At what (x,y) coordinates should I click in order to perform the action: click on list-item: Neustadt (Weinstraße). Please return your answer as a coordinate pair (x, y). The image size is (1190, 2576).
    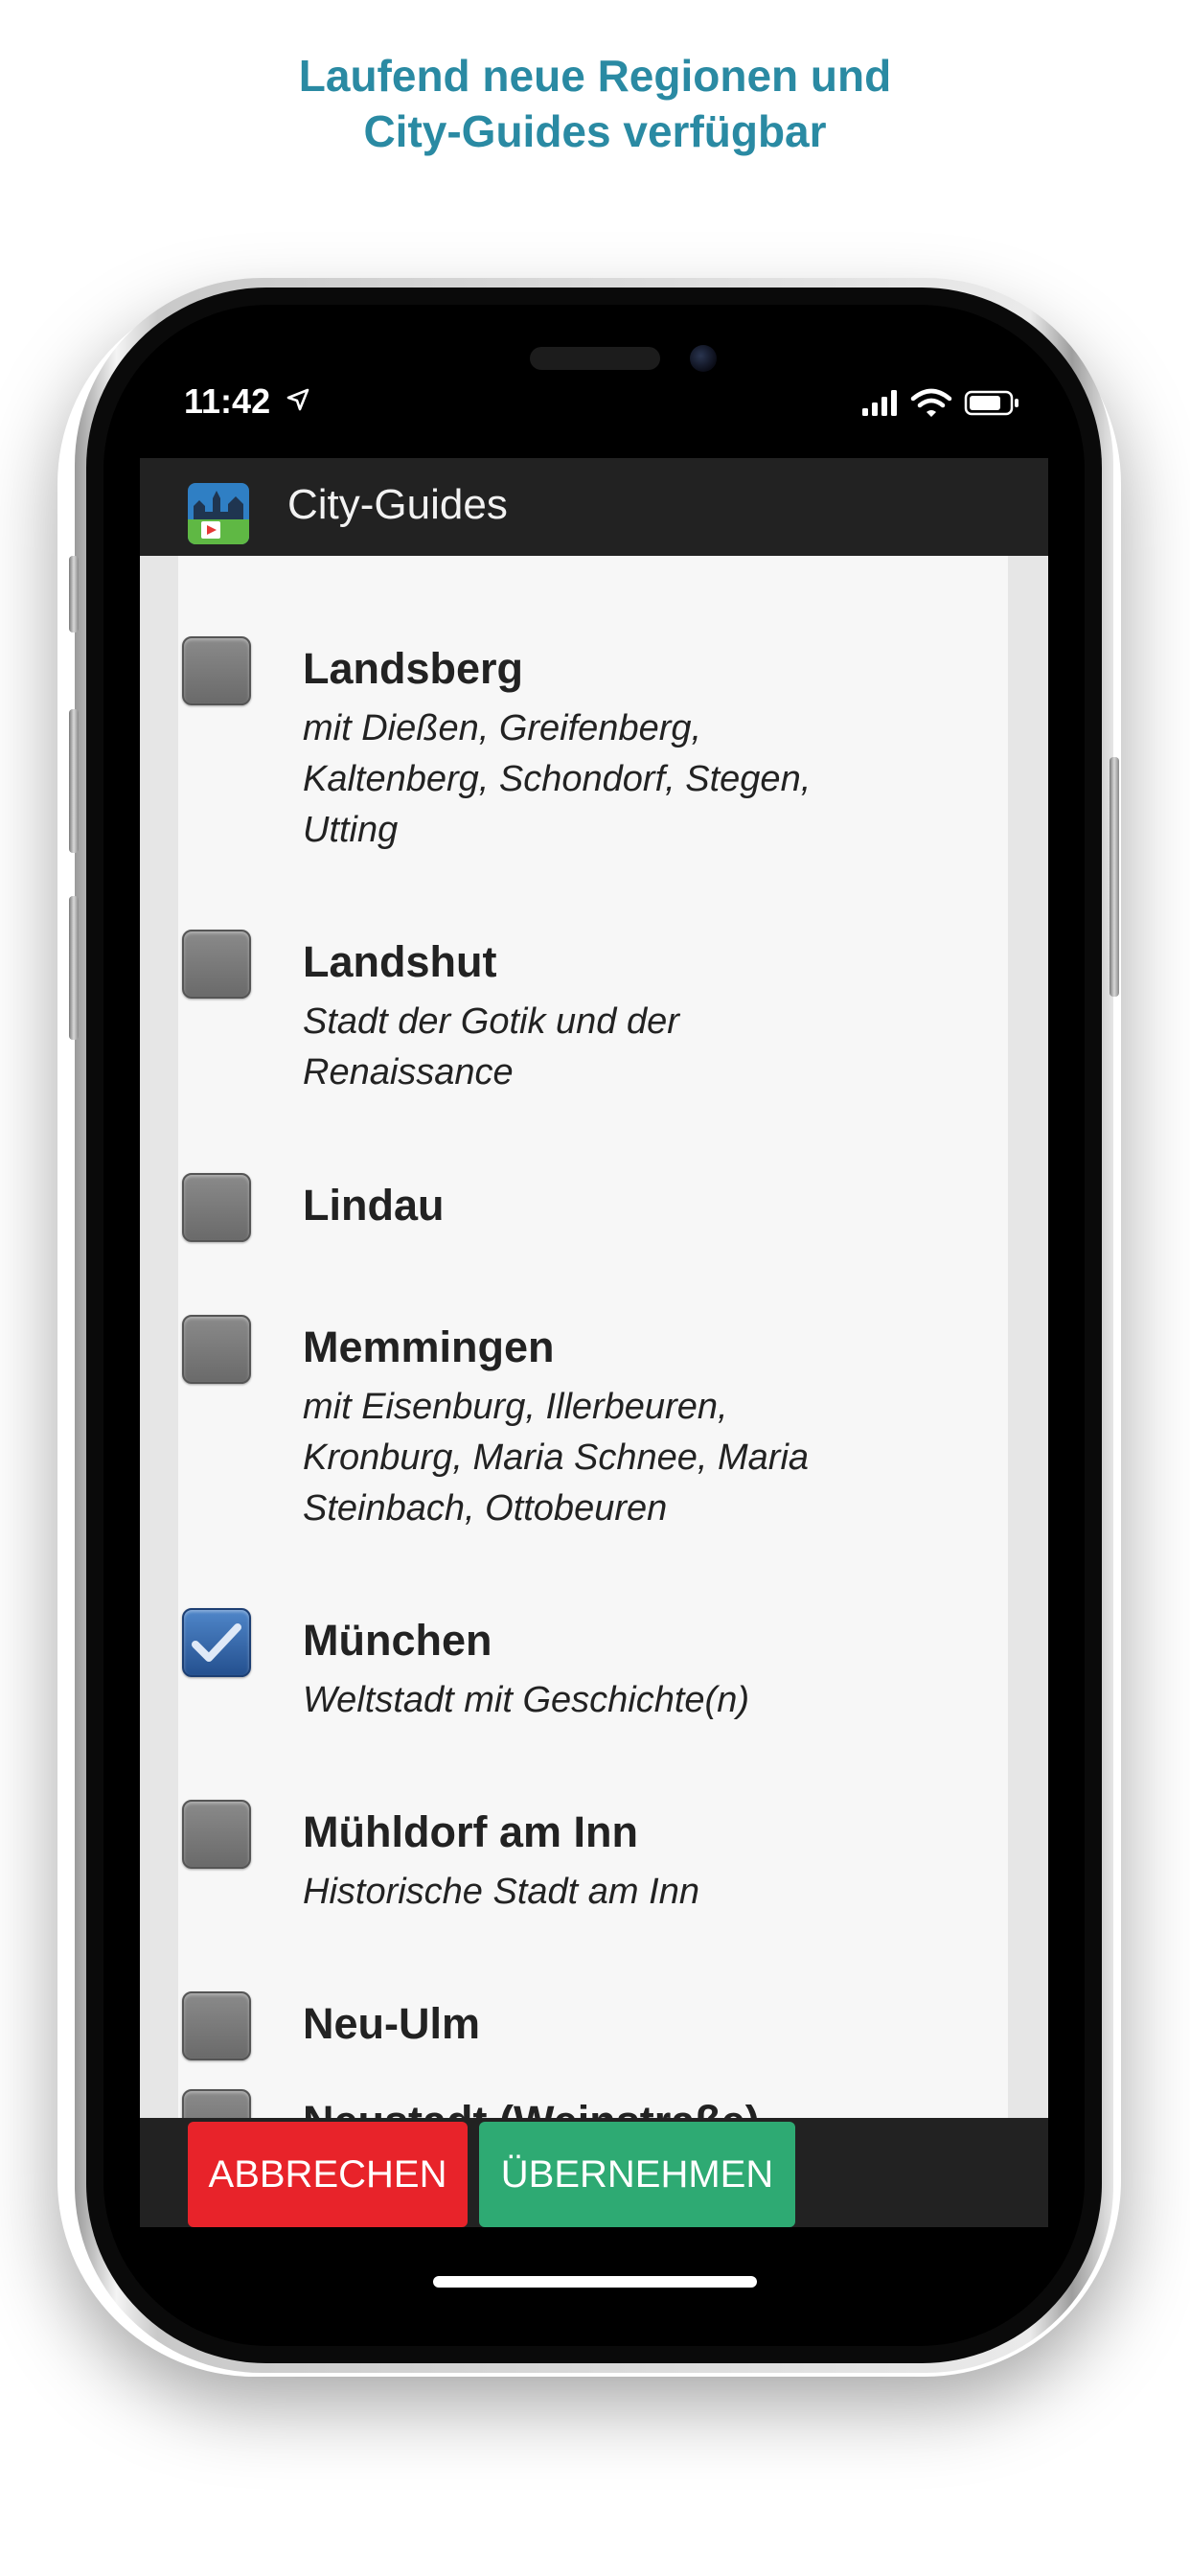
    Looking at the image, I should click on (593, 2103).